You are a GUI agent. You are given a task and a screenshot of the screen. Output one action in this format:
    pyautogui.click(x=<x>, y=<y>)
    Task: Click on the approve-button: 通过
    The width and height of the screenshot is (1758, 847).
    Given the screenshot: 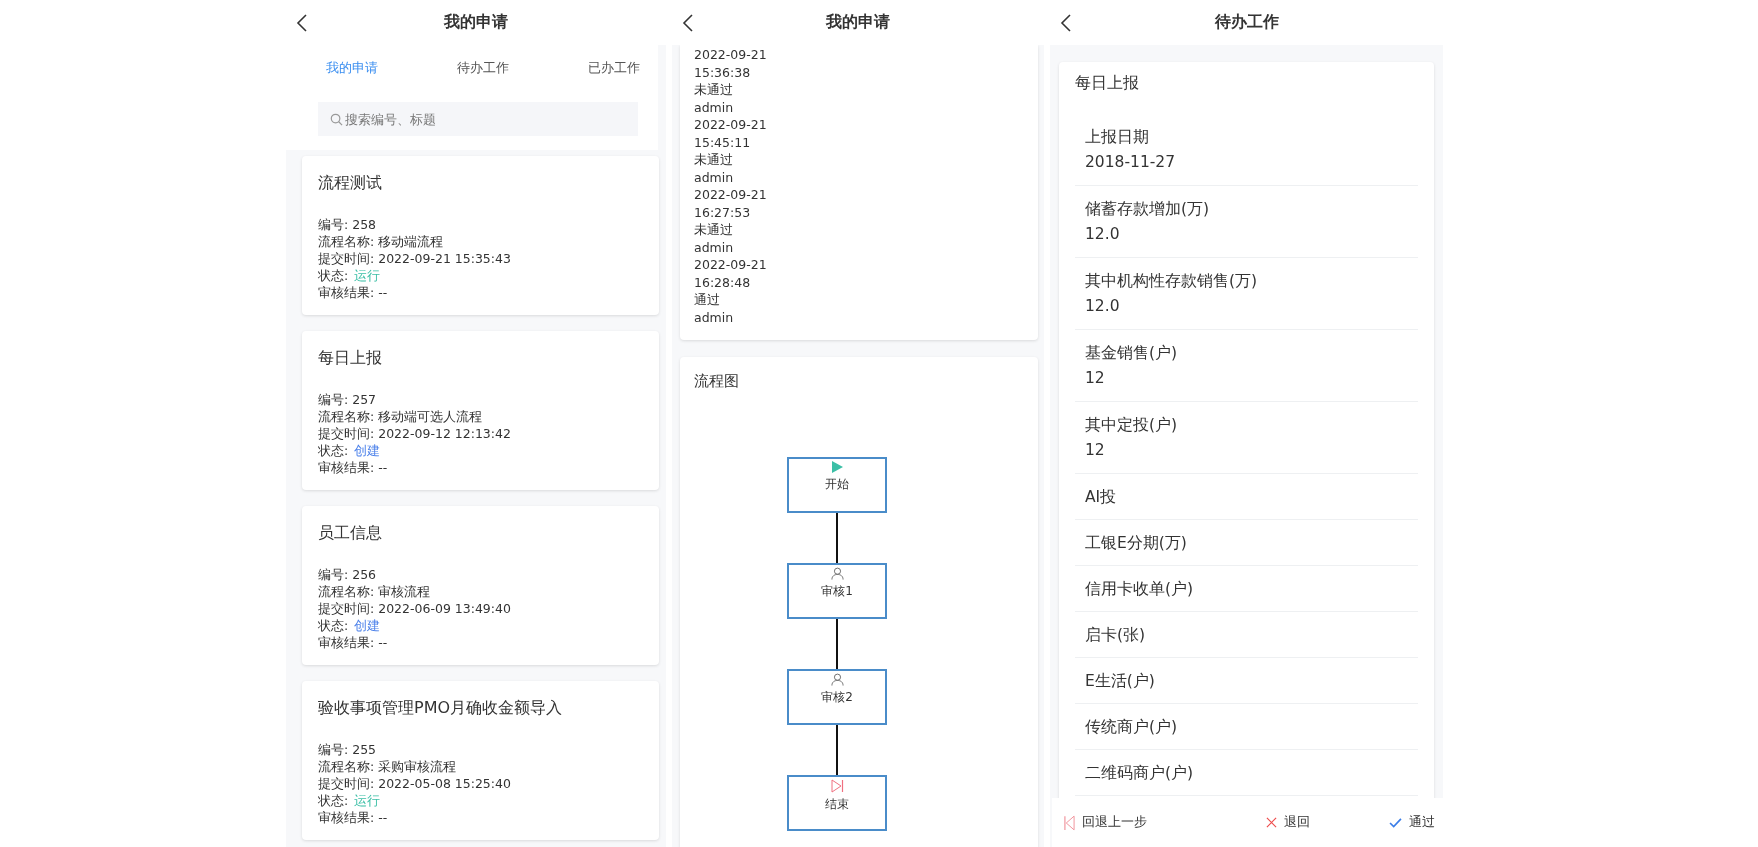 What is the action you would take?
    pyautogui.click(x=1412, y=822)
    